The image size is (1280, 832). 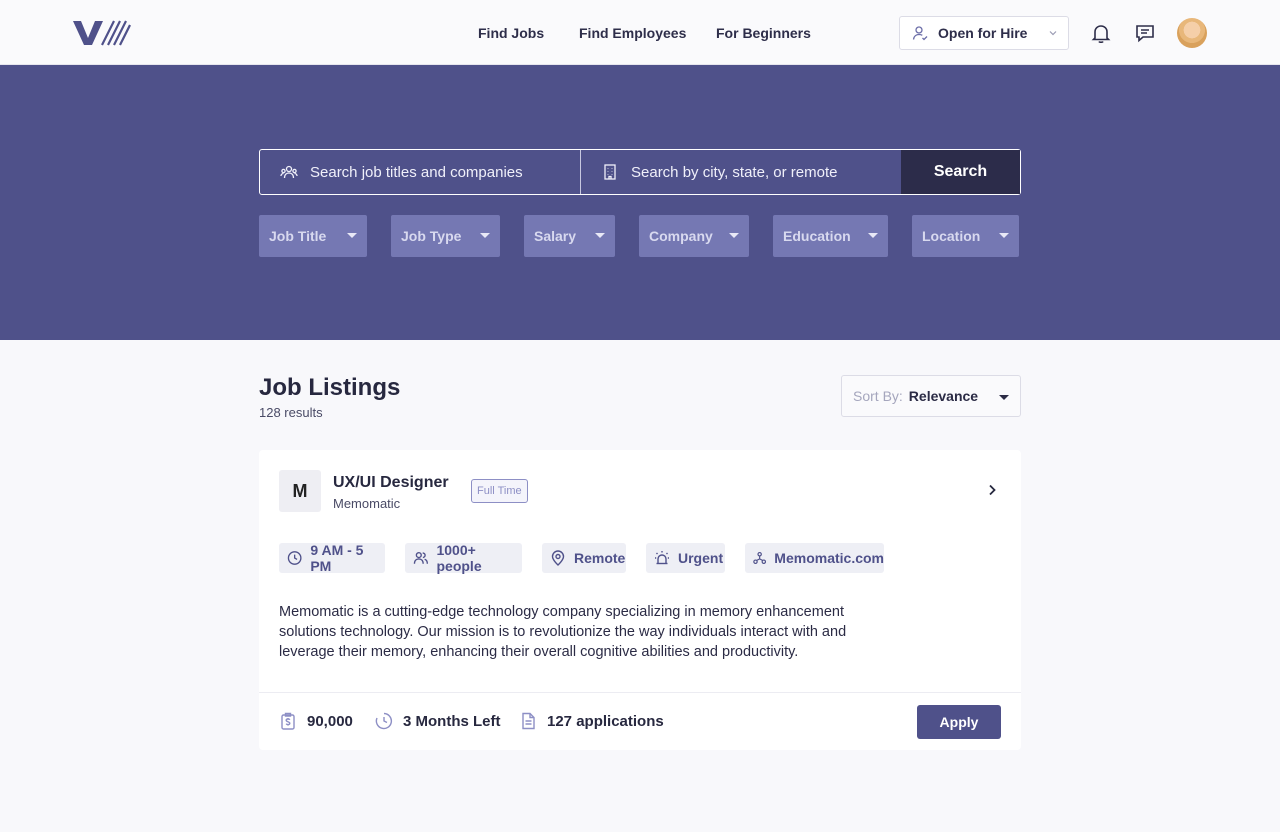 I want to click on page-title: Job Listings, so click(x=330, y=387).